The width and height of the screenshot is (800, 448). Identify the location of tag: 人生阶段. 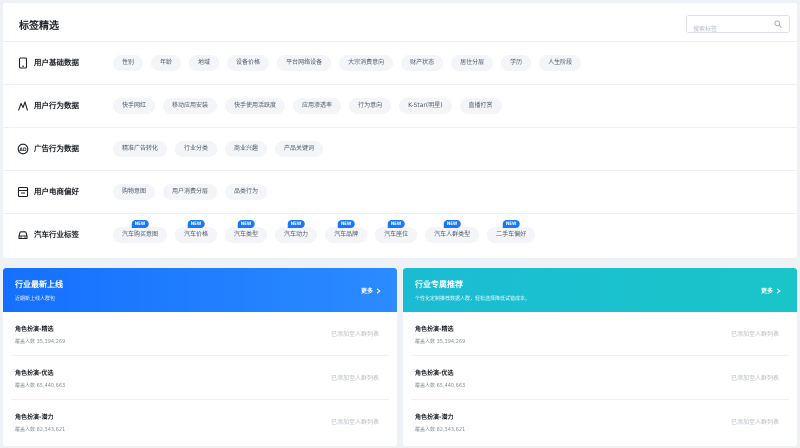
(560, 62).